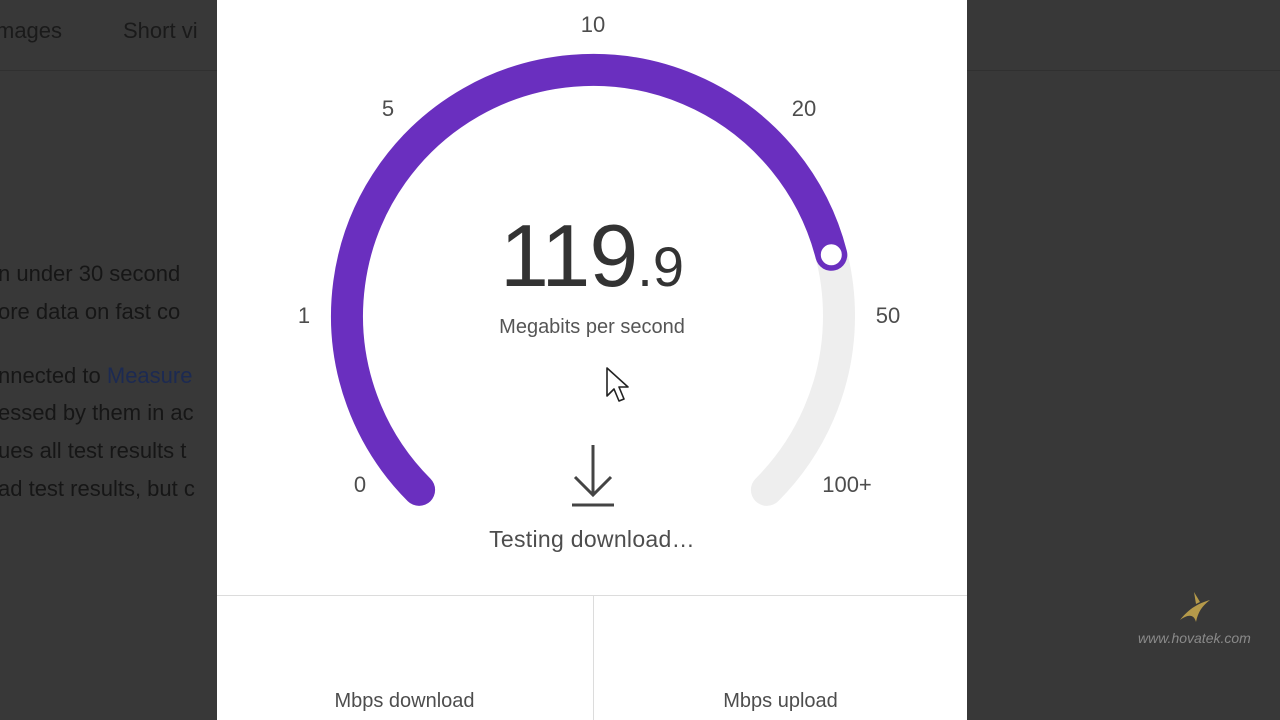  Describe the element at coordinates (93, 450) in the screenshot. I see `background-text-line: ues all test results t` at that location.